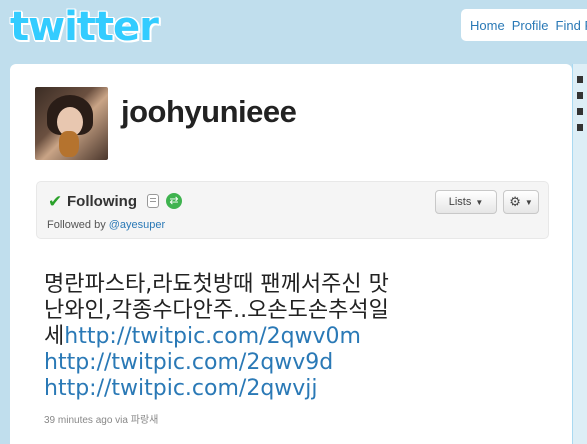  Describe the element at coordinates (460, 202) in the screenshot. I see `lists-button-label: Lists` at that location.